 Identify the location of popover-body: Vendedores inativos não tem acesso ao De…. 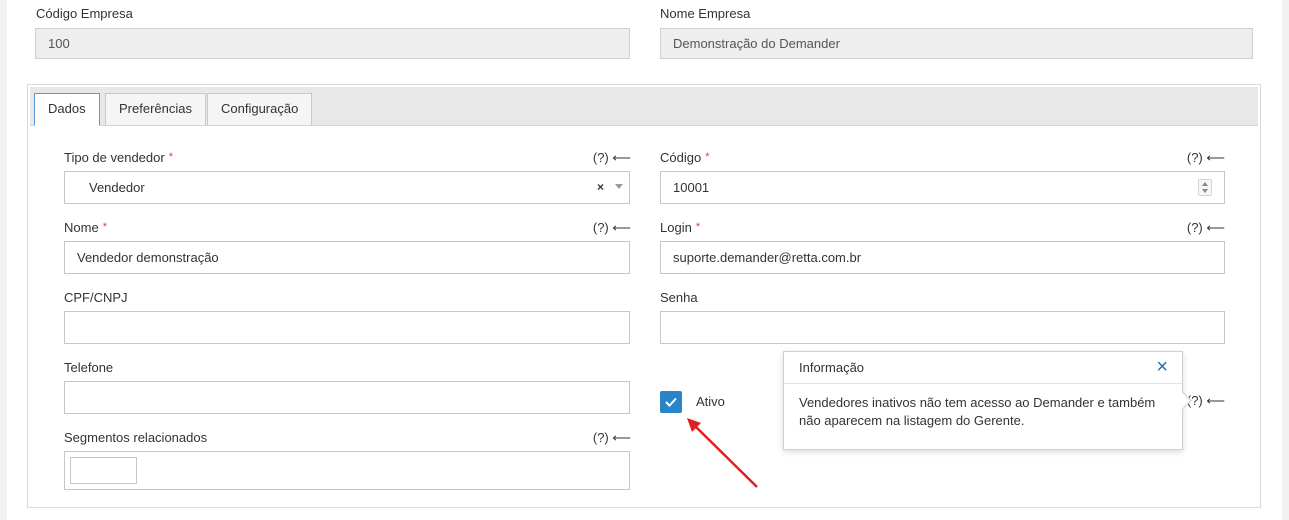
(977, 411).